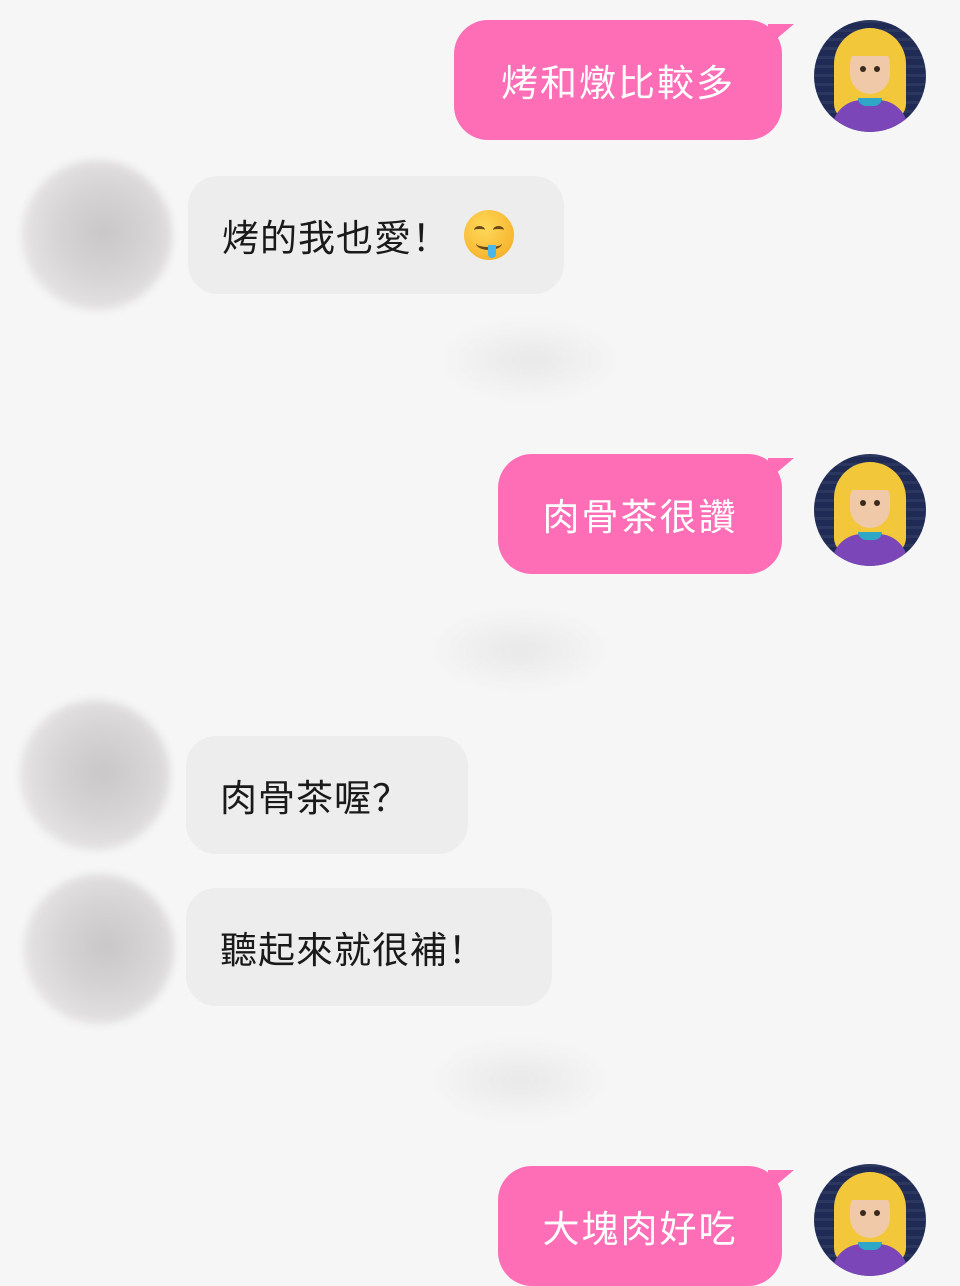  Describe the element at coordinates (353, 950) in the screenshot. I see `message-text: 聽起來就很補！` at that location.